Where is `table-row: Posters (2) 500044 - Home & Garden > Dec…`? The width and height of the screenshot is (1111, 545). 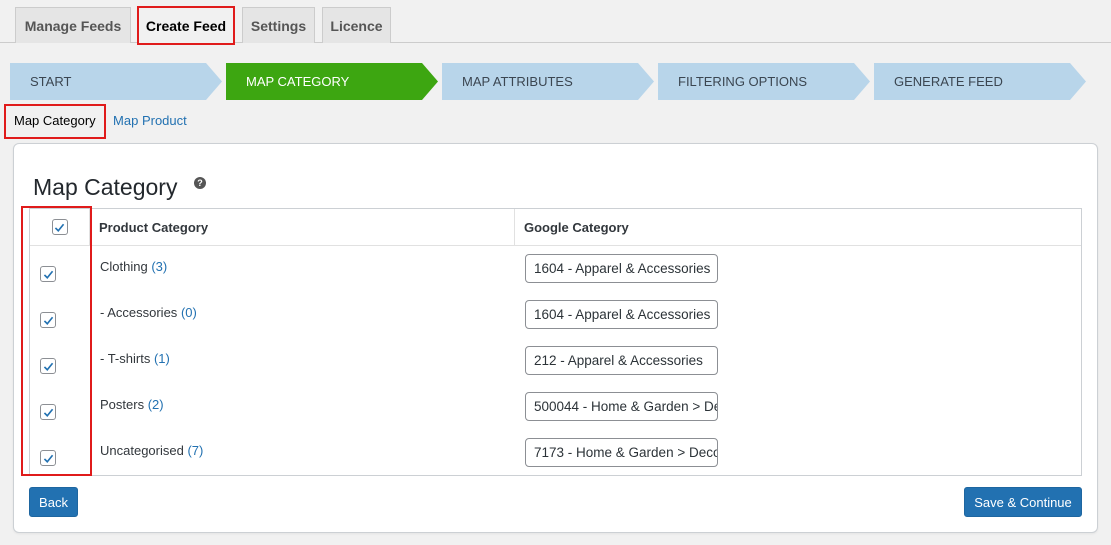
table-row: Posters (2) 500044 - Home & Garden > Dec… is located at coordinates (555, 407).